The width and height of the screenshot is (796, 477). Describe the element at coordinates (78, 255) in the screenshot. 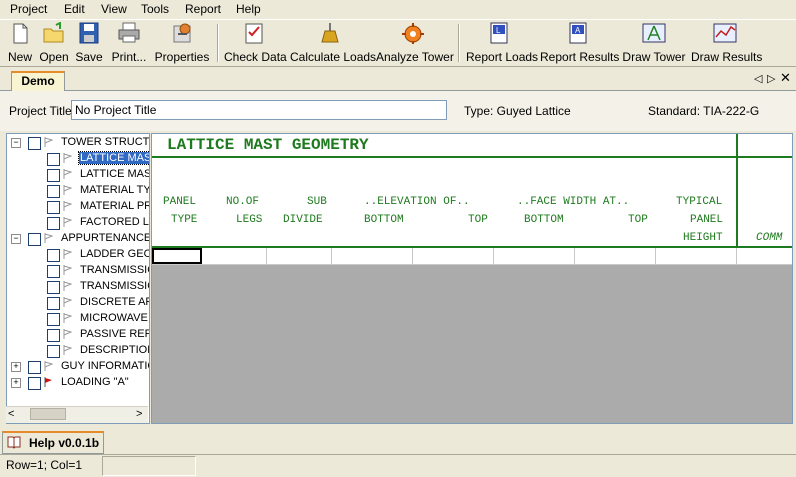

I see `tree-node-ladder-geometry: LADDER GEO` at that location.